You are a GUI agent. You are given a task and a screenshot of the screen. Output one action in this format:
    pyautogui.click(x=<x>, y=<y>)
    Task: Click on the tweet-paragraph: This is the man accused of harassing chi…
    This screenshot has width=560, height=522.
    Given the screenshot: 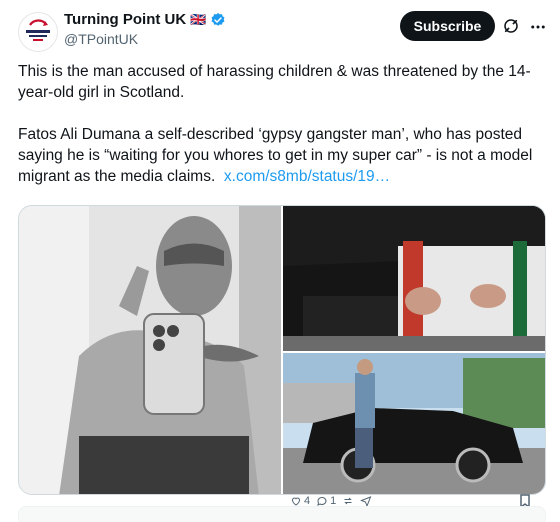 What is the action you would take?
    pyautogui.click(x=274, y=82)
    